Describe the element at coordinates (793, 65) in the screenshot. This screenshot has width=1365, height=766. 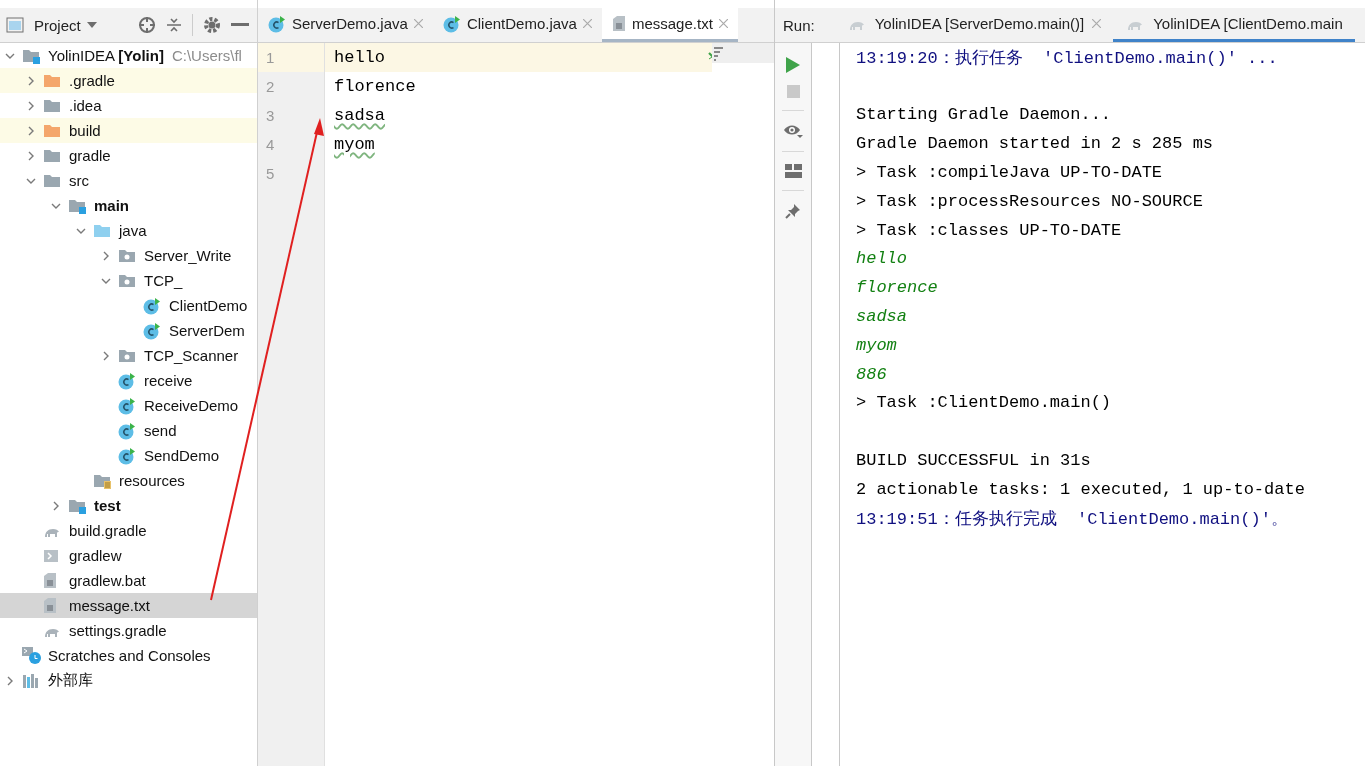
I see `play-icon` at that location.